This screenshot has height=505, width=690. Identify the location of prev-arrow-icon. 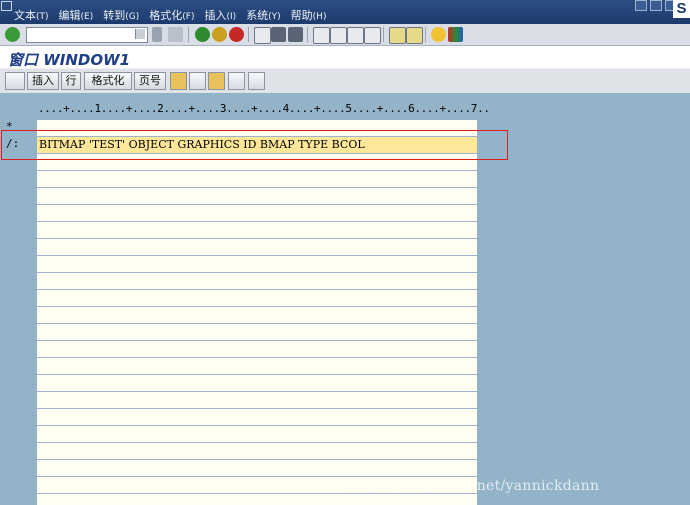
(157, 34).